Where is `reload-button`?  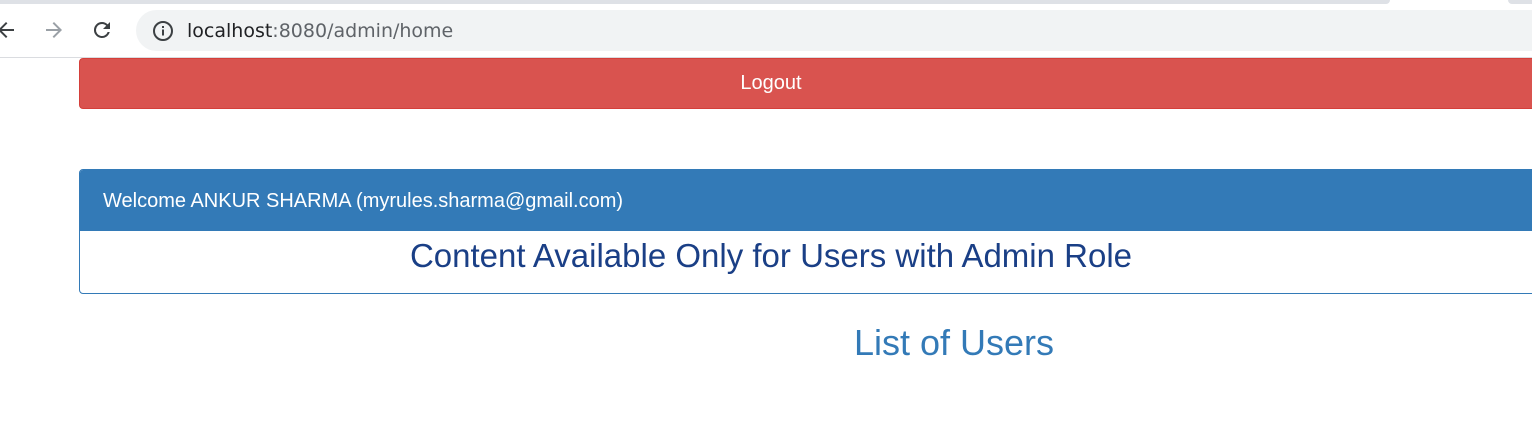 reload-button is located at coordinates (102, 30).